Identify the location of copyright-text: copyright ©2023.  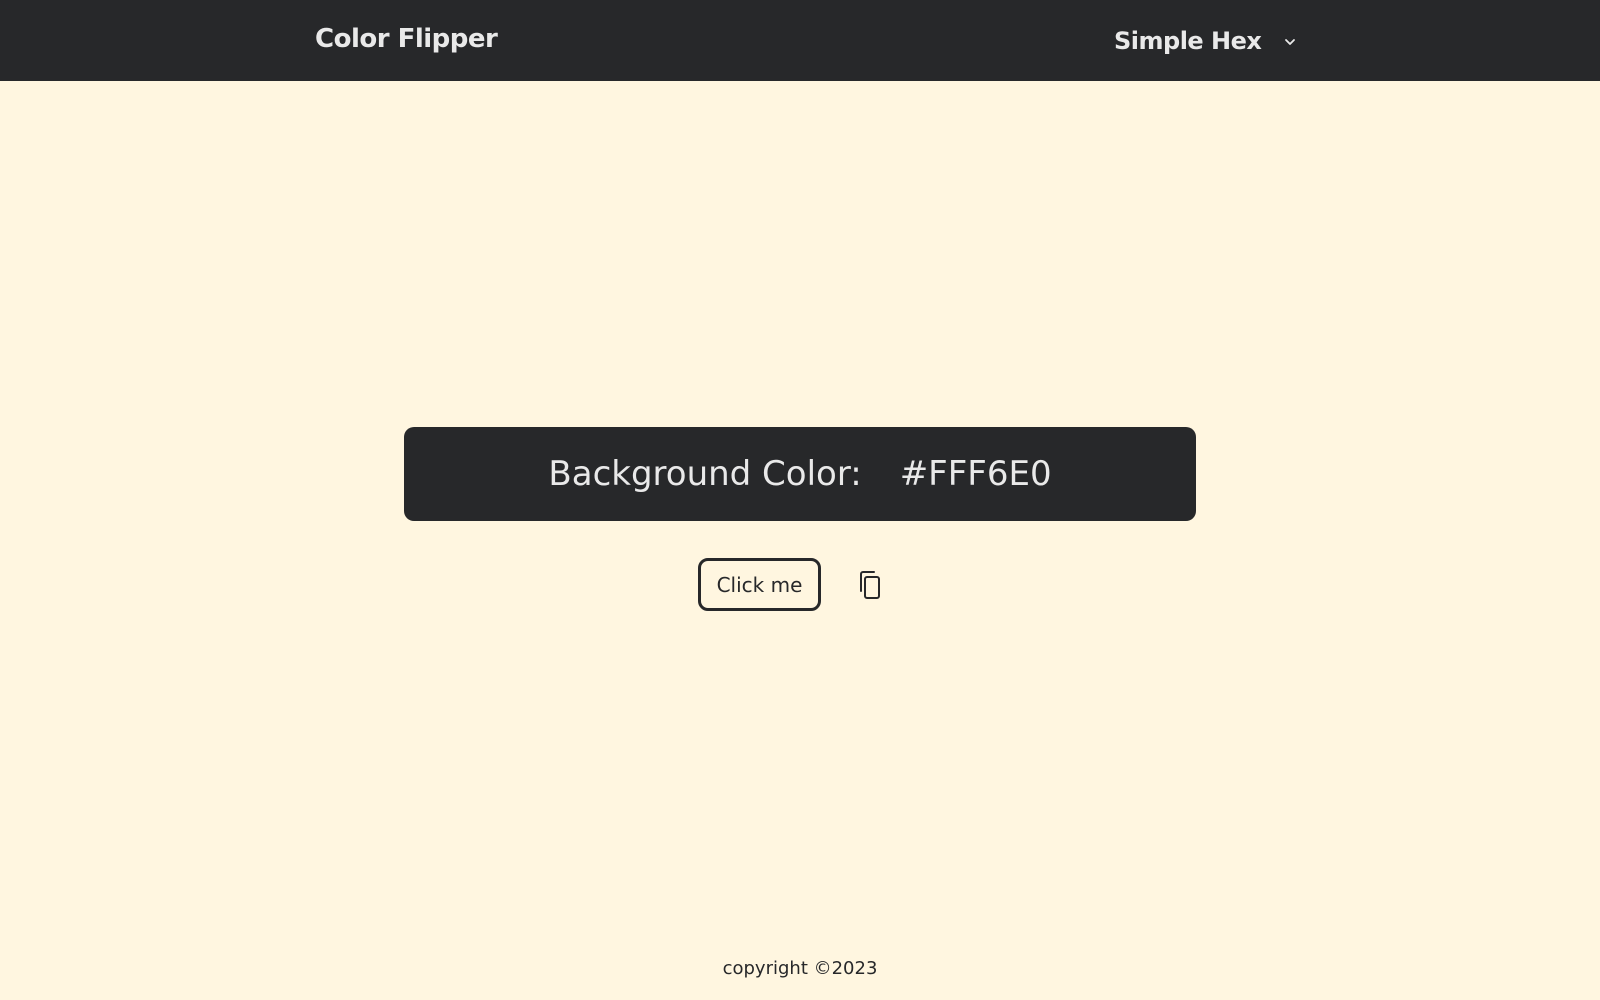
(800, 968).